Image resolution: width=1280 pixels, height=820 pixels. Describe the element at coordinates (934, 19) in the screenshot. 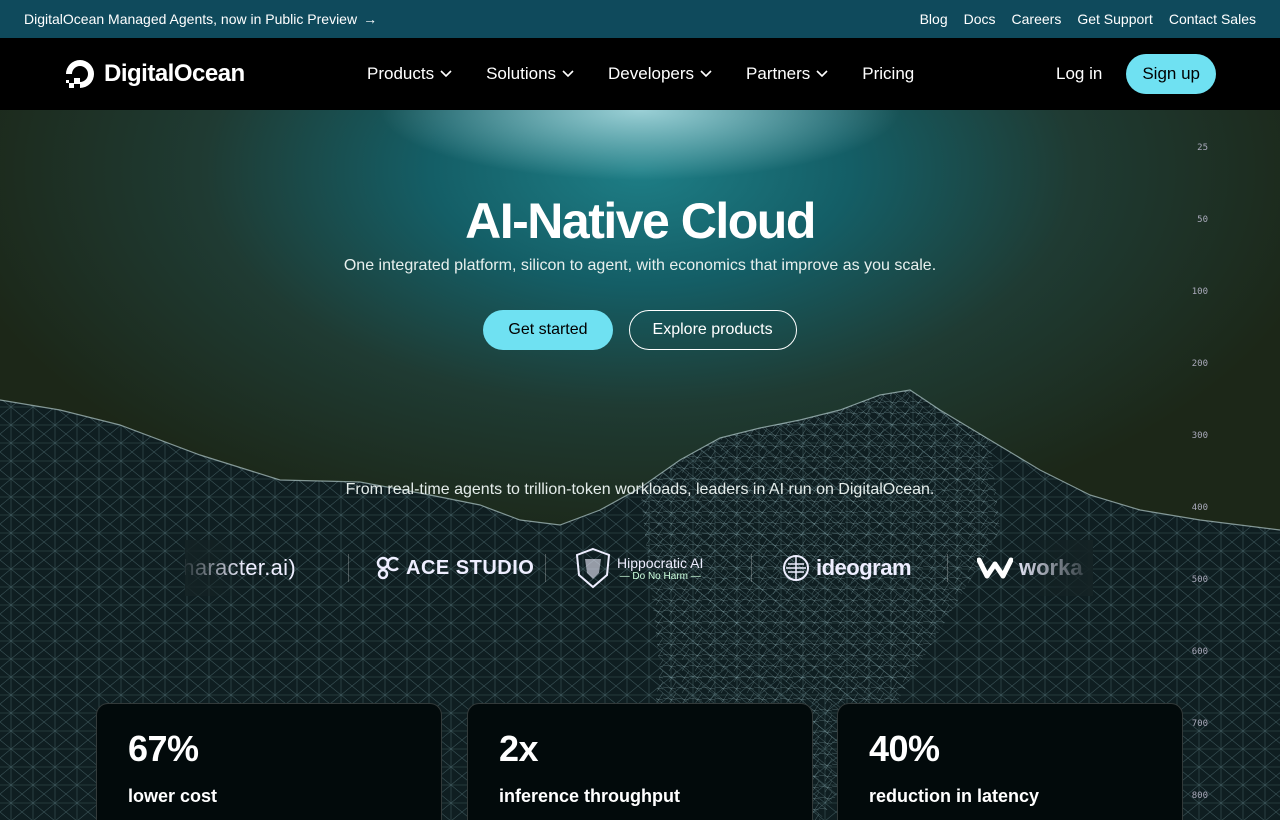

I see `blog-link: Blog` at that location.